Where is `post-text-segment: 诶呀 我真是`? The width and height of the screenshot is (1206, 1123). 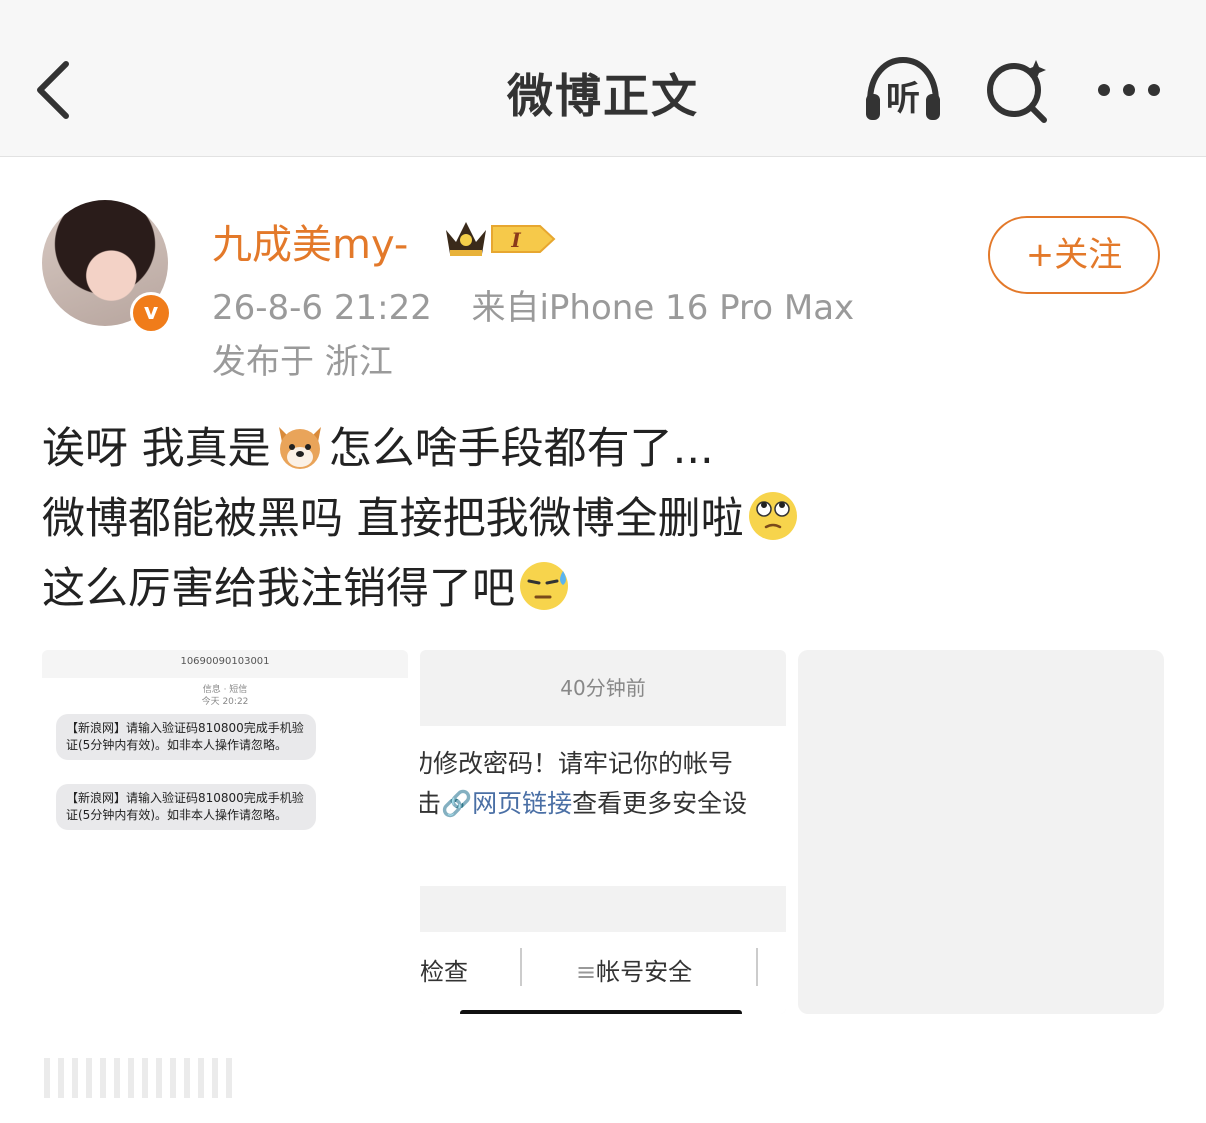
post-text-segment: 诶呀 我真是 is located at coordinates (156, 449).